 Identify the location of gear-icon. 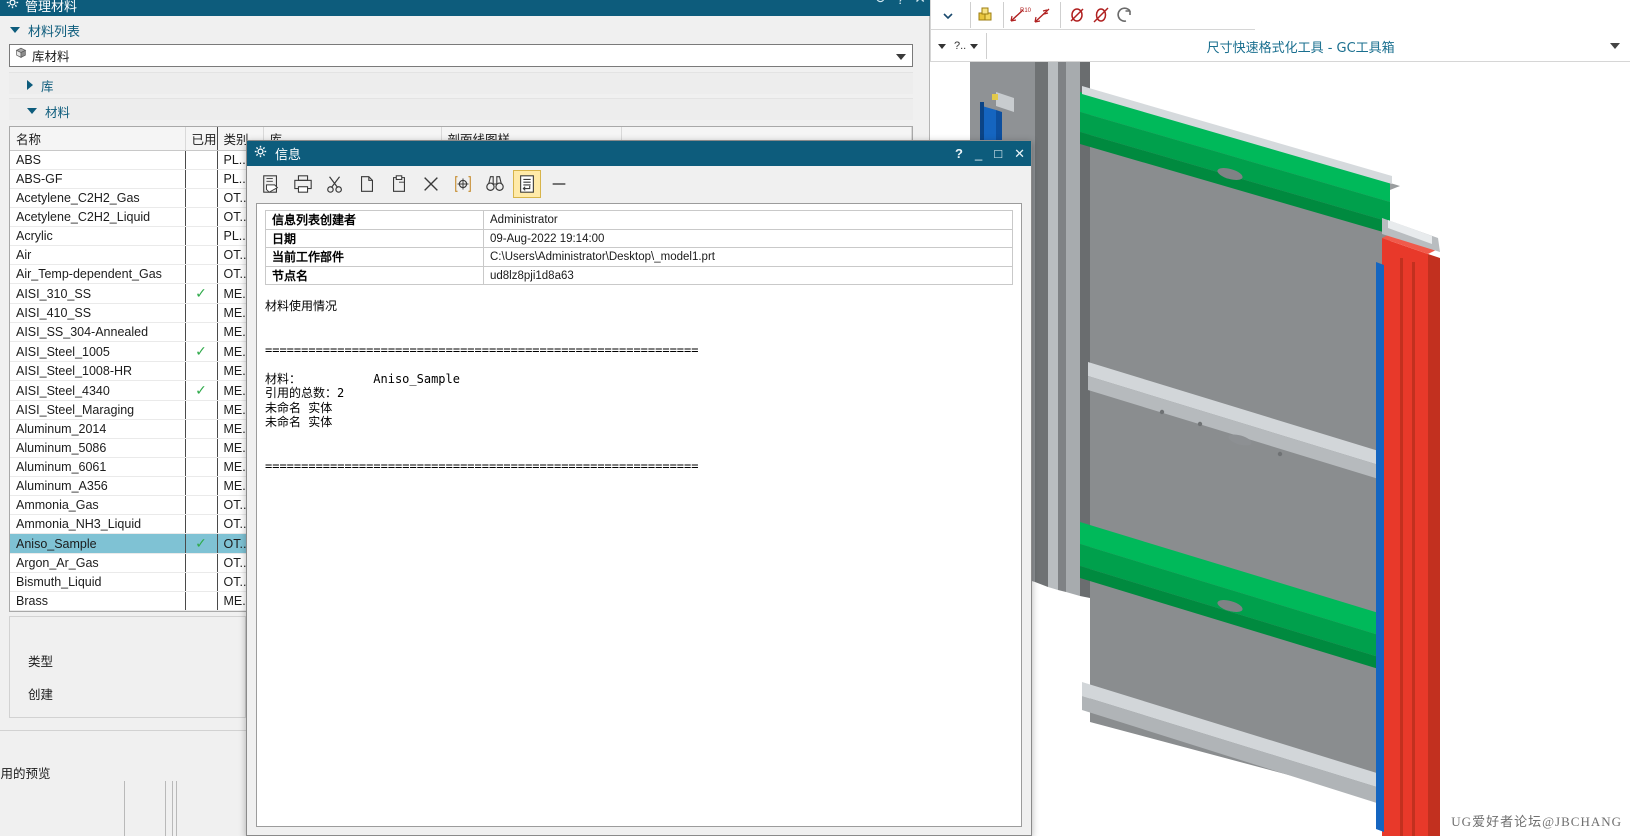
(260, 154).